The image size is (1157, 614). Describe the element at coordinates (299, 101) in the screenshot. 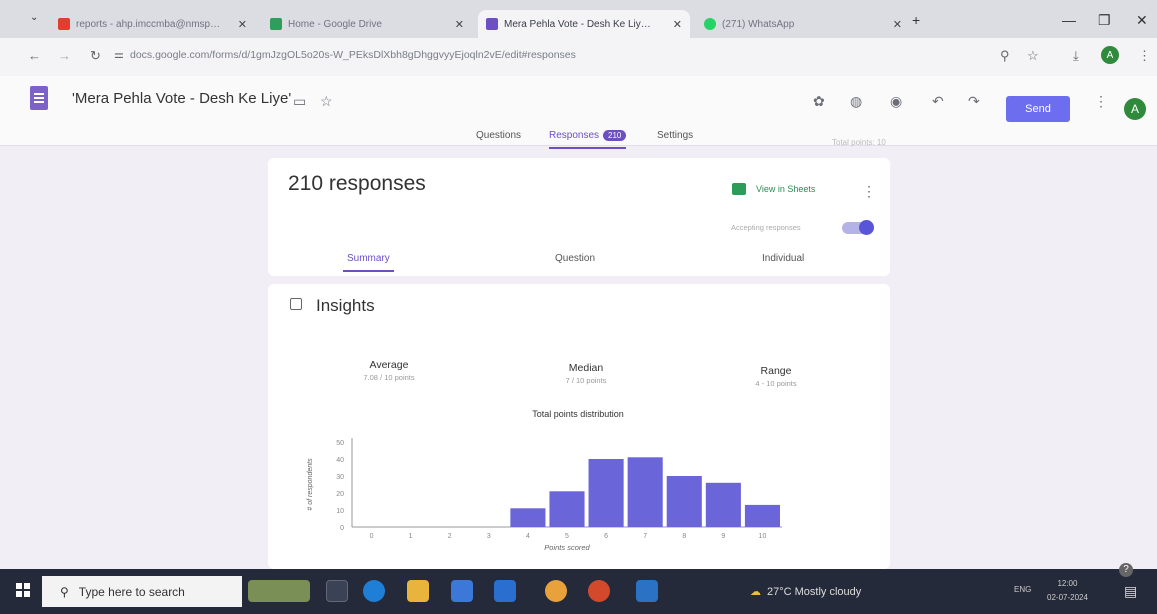

I see `folder-icon: ▭` at that location.